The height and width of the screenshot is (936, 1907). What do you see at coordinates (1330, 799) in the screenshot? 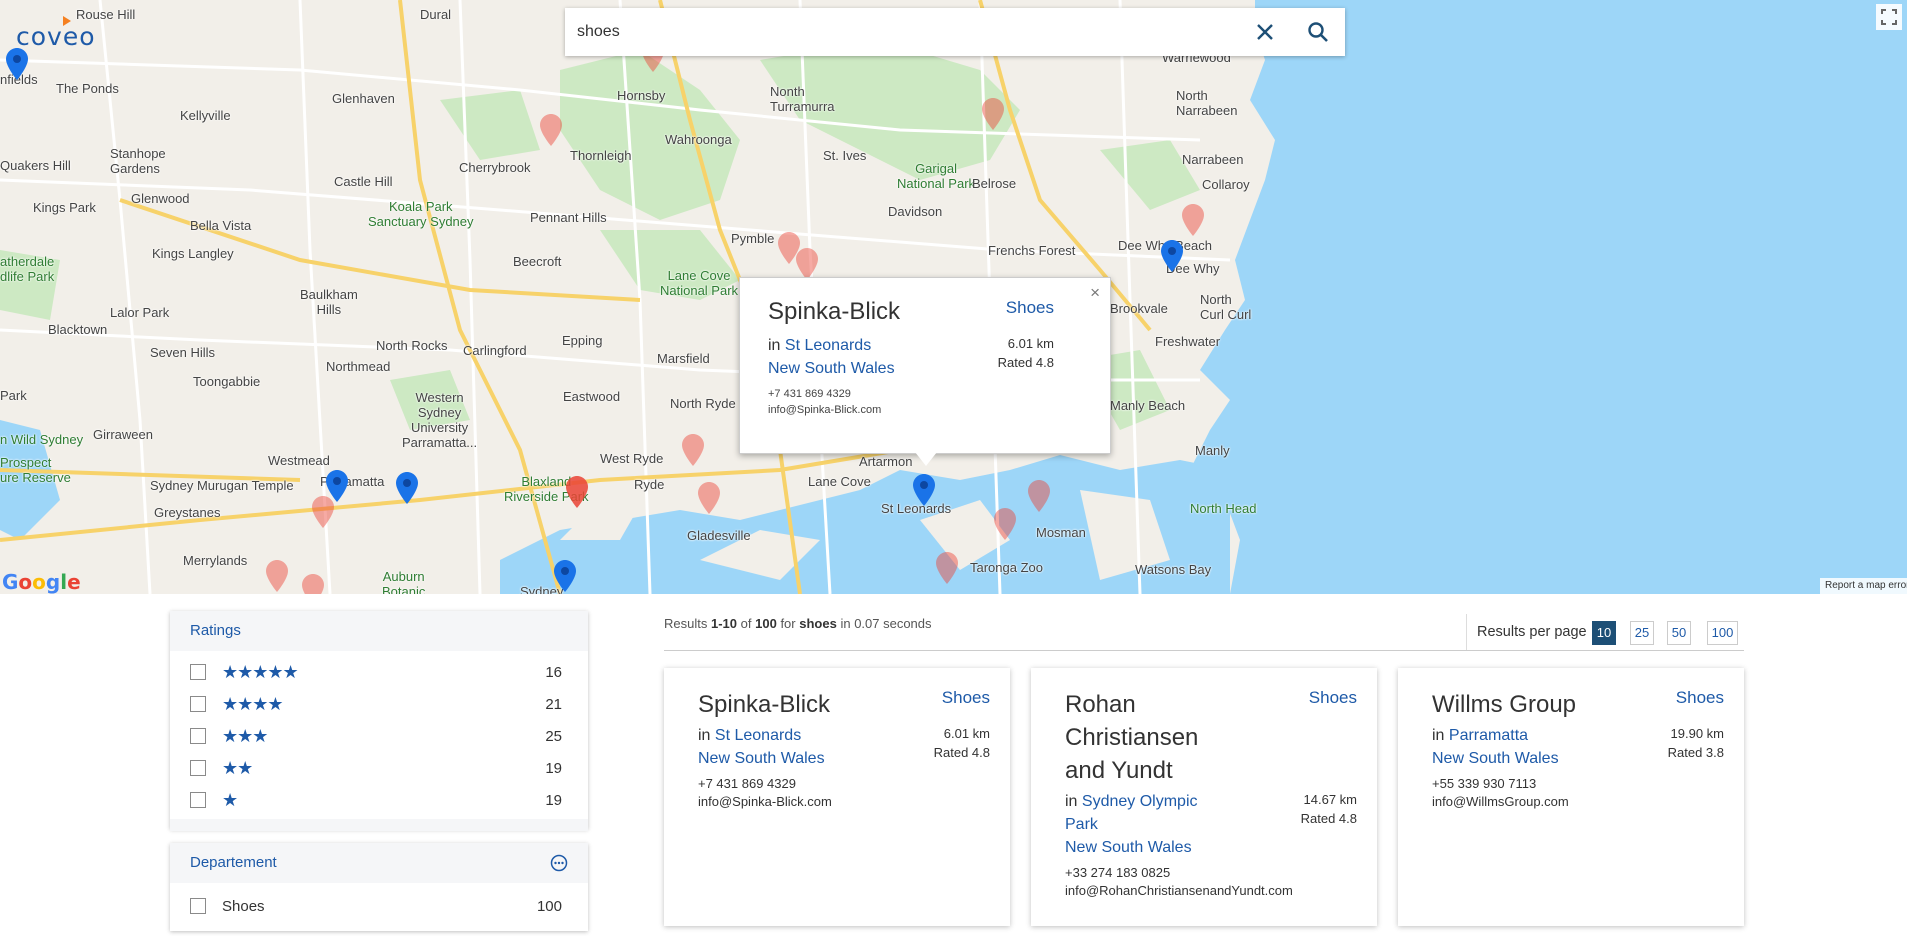
I see `result-distance: 14.67 km` at bounding box center [1330, 799].